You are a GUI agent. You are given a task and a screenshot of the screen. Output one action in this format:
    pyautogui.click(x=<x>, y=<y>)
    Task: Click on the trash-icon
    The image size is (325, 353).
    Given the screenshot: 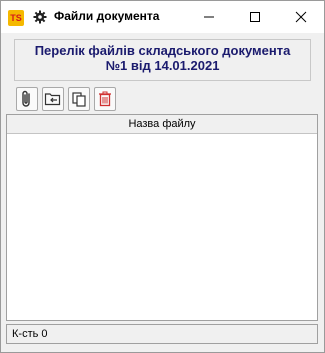 What is the action you would take?
    pyautogui.click(x=105, y=99)
    